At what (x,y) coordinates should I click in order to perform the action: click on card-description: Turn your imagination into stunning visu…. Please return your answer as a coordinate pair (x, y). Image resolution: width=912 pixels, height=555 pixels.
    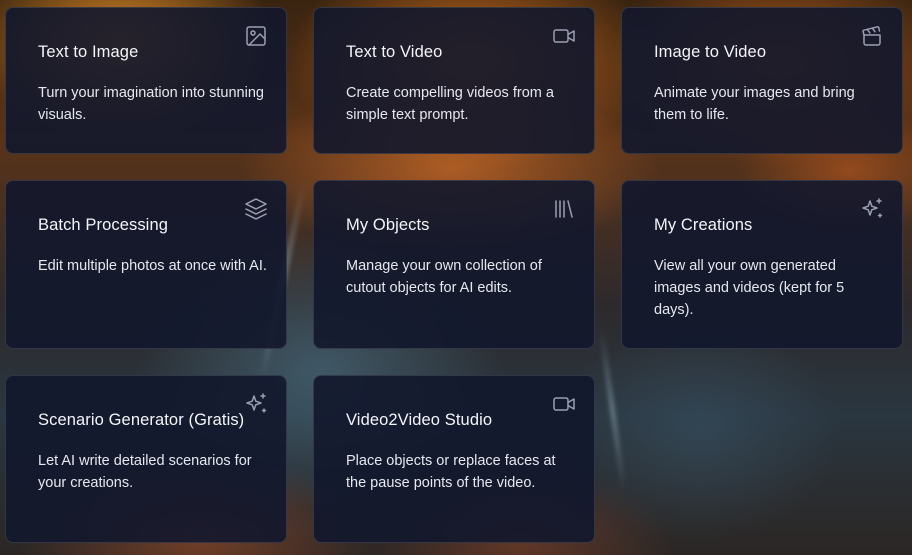
    Looking at the image, I should click on (151, 104).